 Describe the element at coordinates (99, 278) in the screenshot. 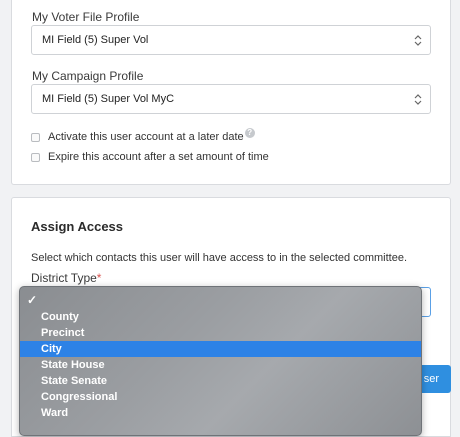

I see `required-mark: *` at that location.